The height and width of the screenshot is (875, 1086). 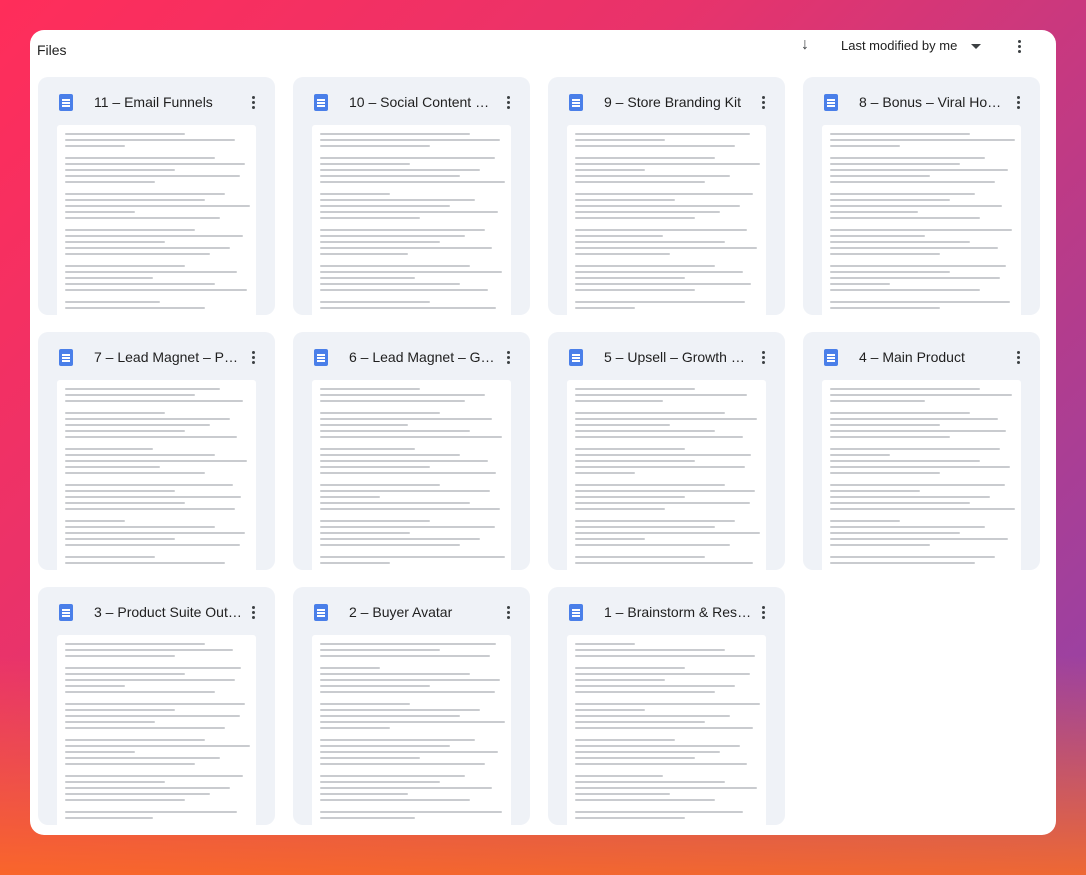 What do you see at coordinates (921, 196) in the screenshot?
I see `file-card: 8 – Bonus – Viral Hooks` at bounding box center [921, 196].